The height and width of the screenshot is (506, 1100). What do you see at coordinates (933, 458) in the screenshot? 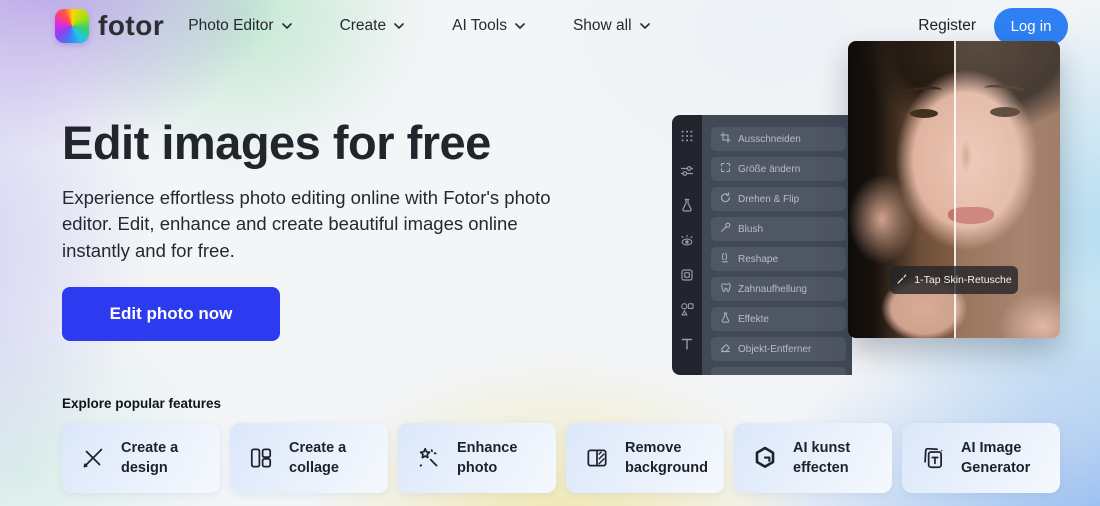
I see `ai-image-cards-icon` at bounding box center [933, 458].